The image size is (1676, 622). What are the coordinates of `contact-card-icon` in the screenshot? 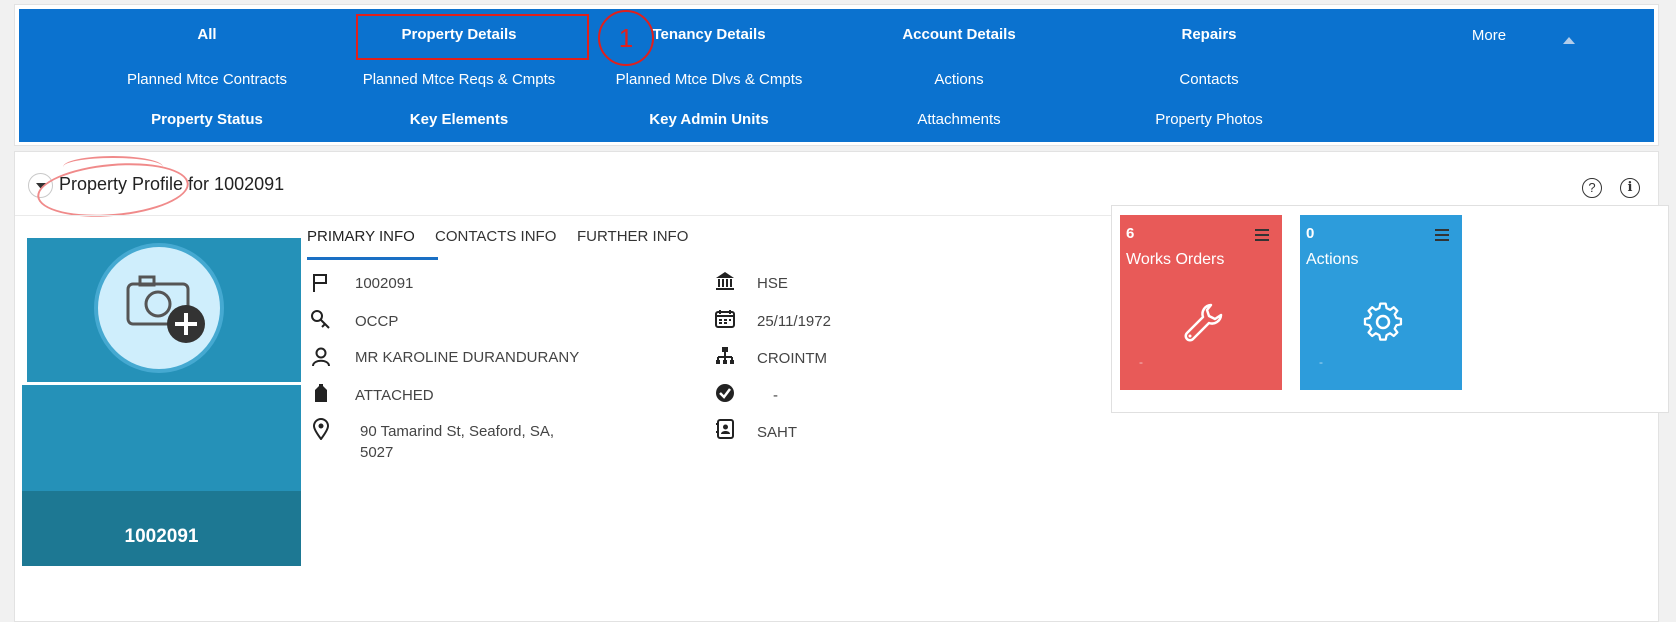 It's located at (725, 429).